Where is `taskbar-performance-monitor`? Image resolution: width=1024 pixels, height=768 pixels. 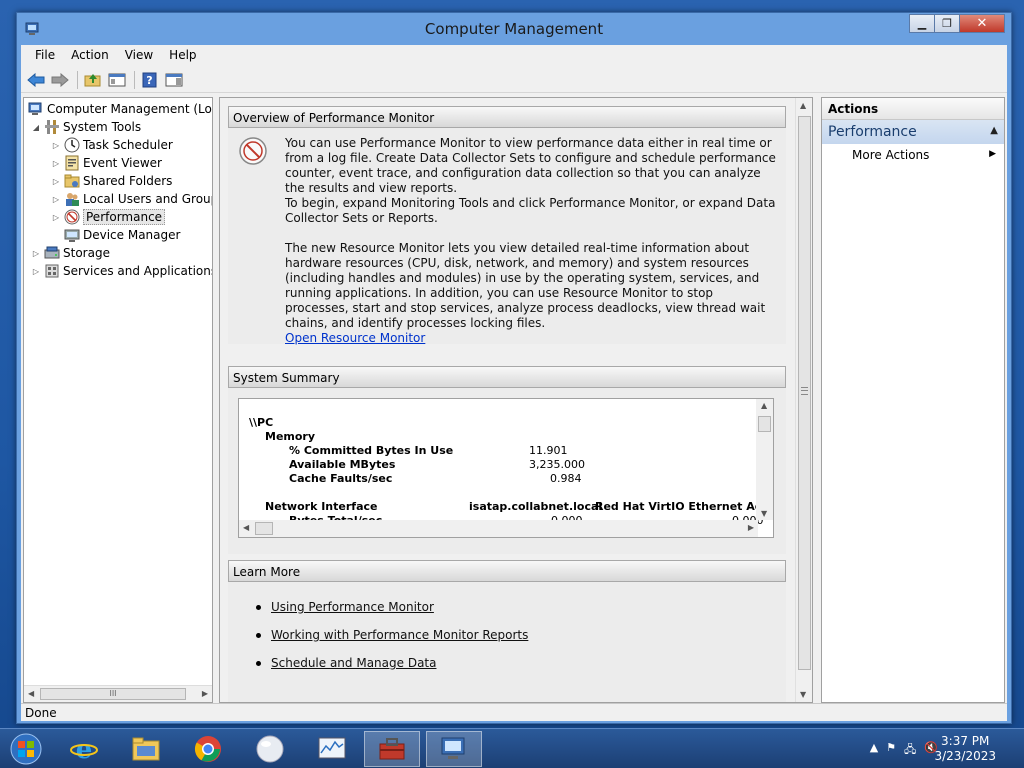
taskbar-performance-monitor is located at coordinates (332, 749).